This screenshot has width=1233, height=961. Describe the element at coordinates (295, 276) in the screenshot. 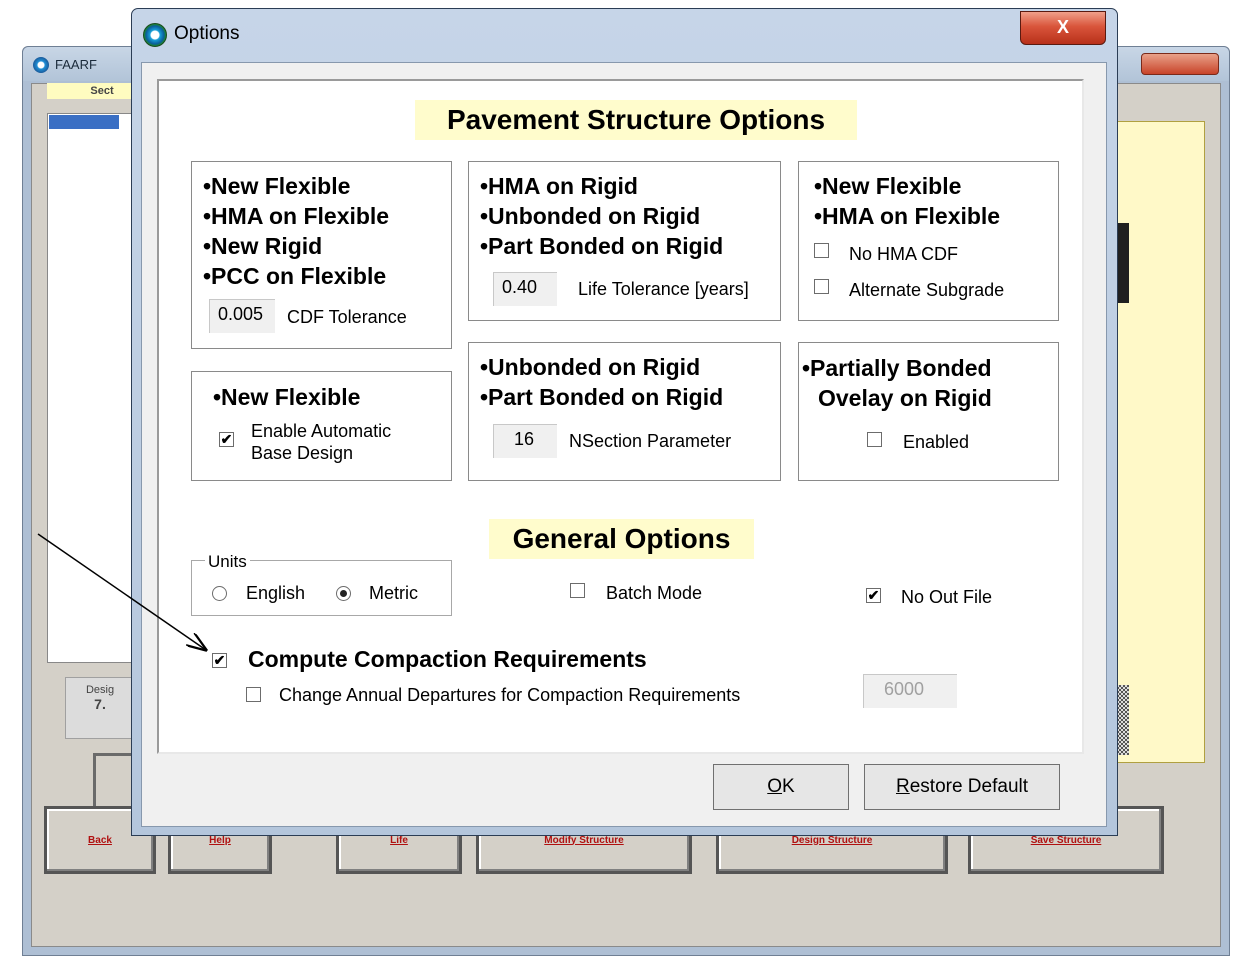

I see `box1-line-pcc-on-flexible: •PCC on Flexible` at that location.